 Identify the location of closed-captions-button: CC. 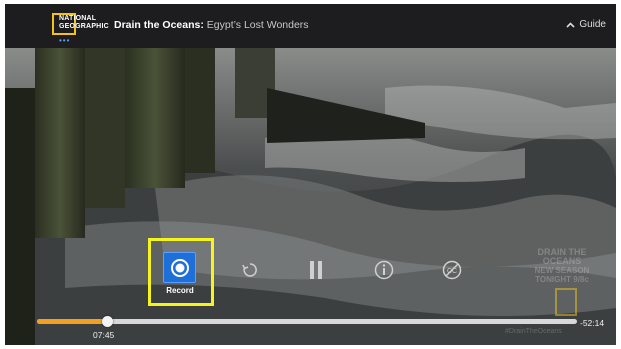
(452, 270).